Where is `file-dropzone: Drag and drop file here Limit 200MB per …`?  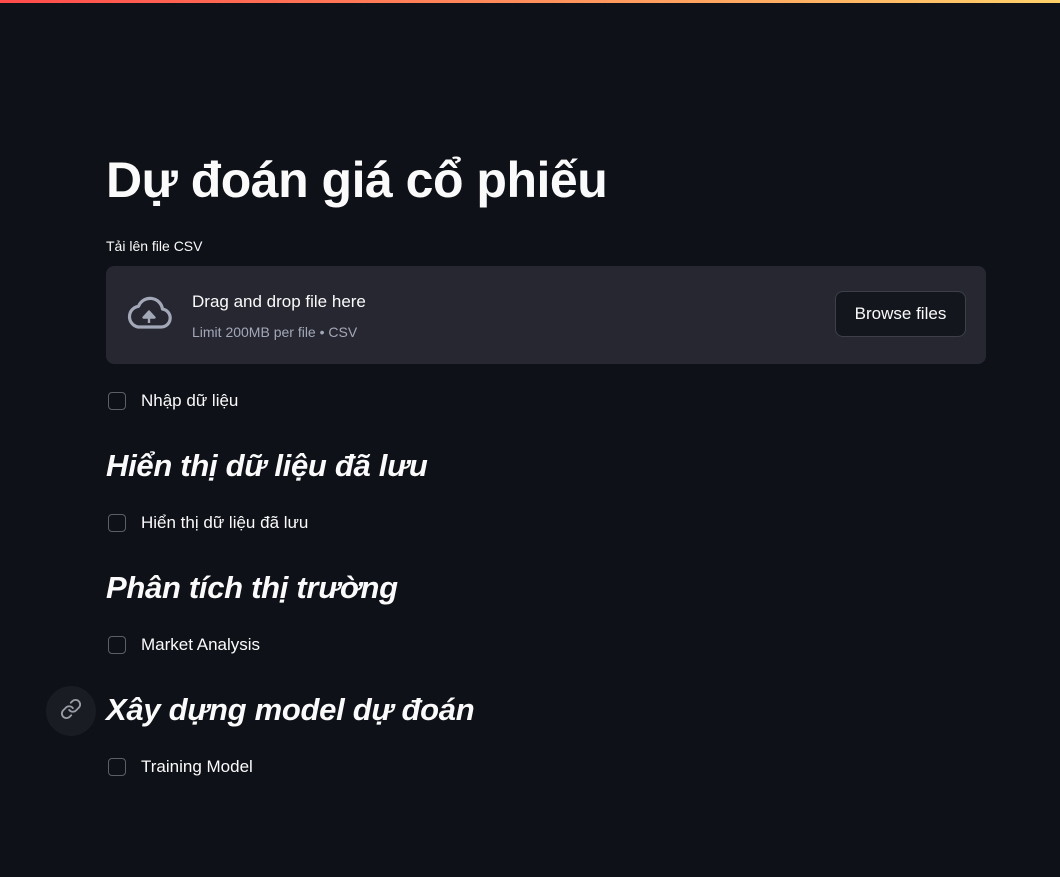 file-dropzone: Drag and drop file here Limit 200MB per … is located at coordinates (546, 315).